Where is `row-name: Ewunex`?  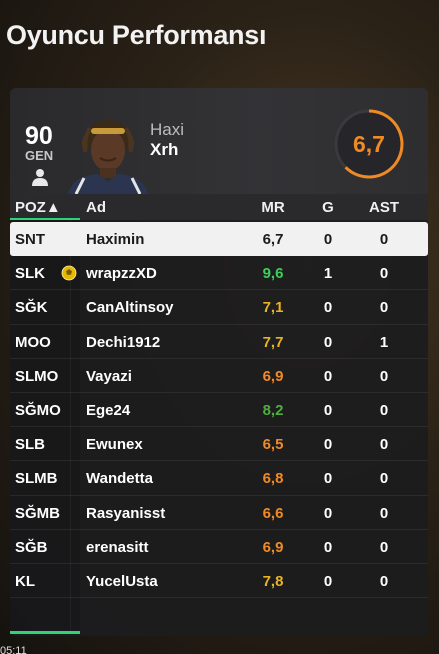 row-name: Ewunex is located at coordinates (114, 445).